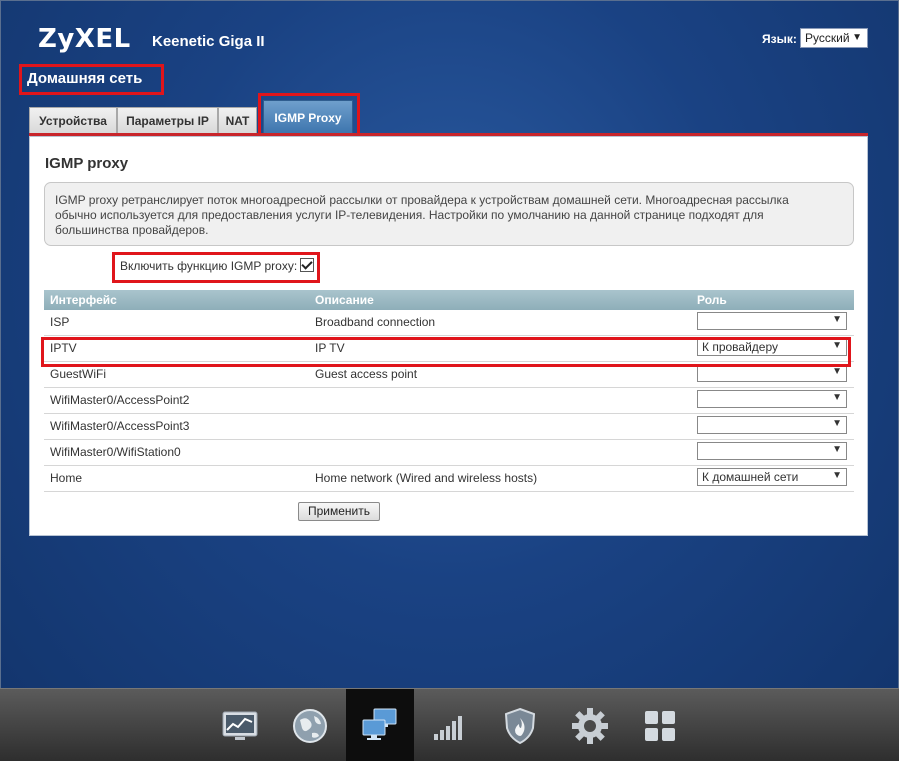  Describe the element at coordinates (208, 41) in the screenshot. I see `model-name: Keenetic Giga II` at that location.